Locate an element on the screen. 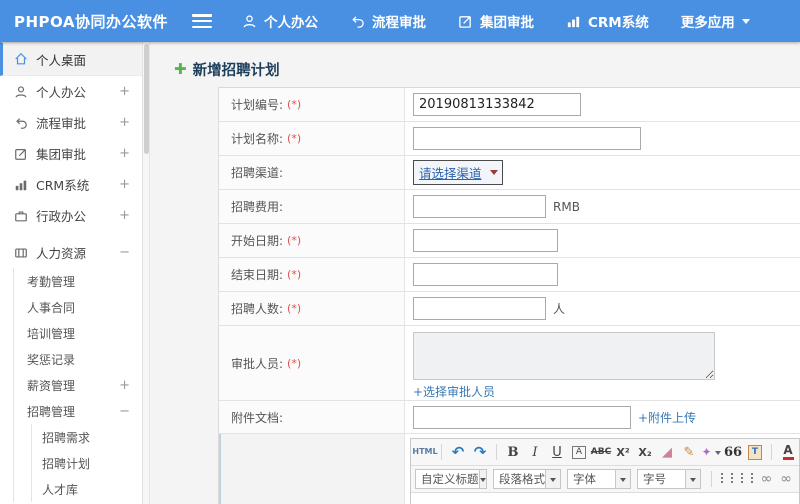 The width and height of the screenshot is (800, 504). nav-crm-system: CRM系统 is located at coordinates (607, 21).